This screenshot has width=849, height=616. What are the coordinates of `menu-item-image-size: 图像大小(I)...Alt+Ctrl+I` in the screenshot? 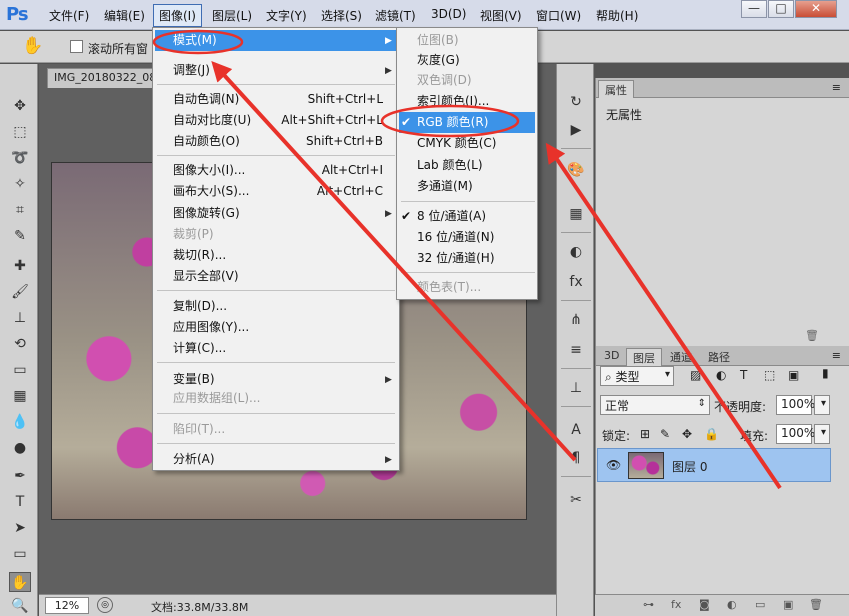 It's located at (278, 170).